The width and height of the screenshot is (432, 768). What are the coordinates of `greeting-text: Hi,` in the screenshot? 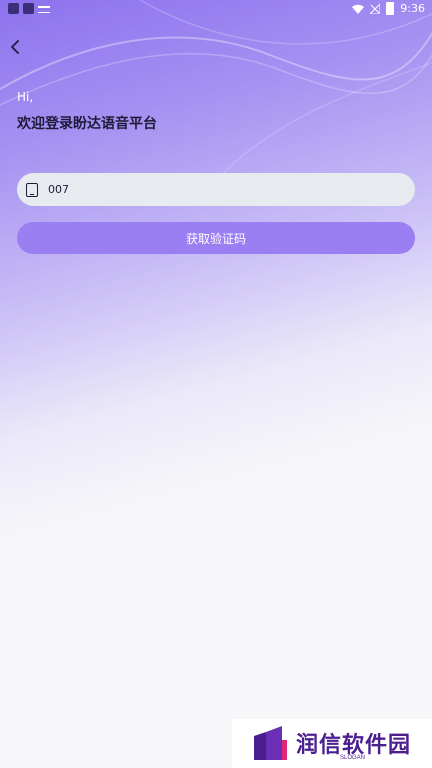 It's located at (25, 97).